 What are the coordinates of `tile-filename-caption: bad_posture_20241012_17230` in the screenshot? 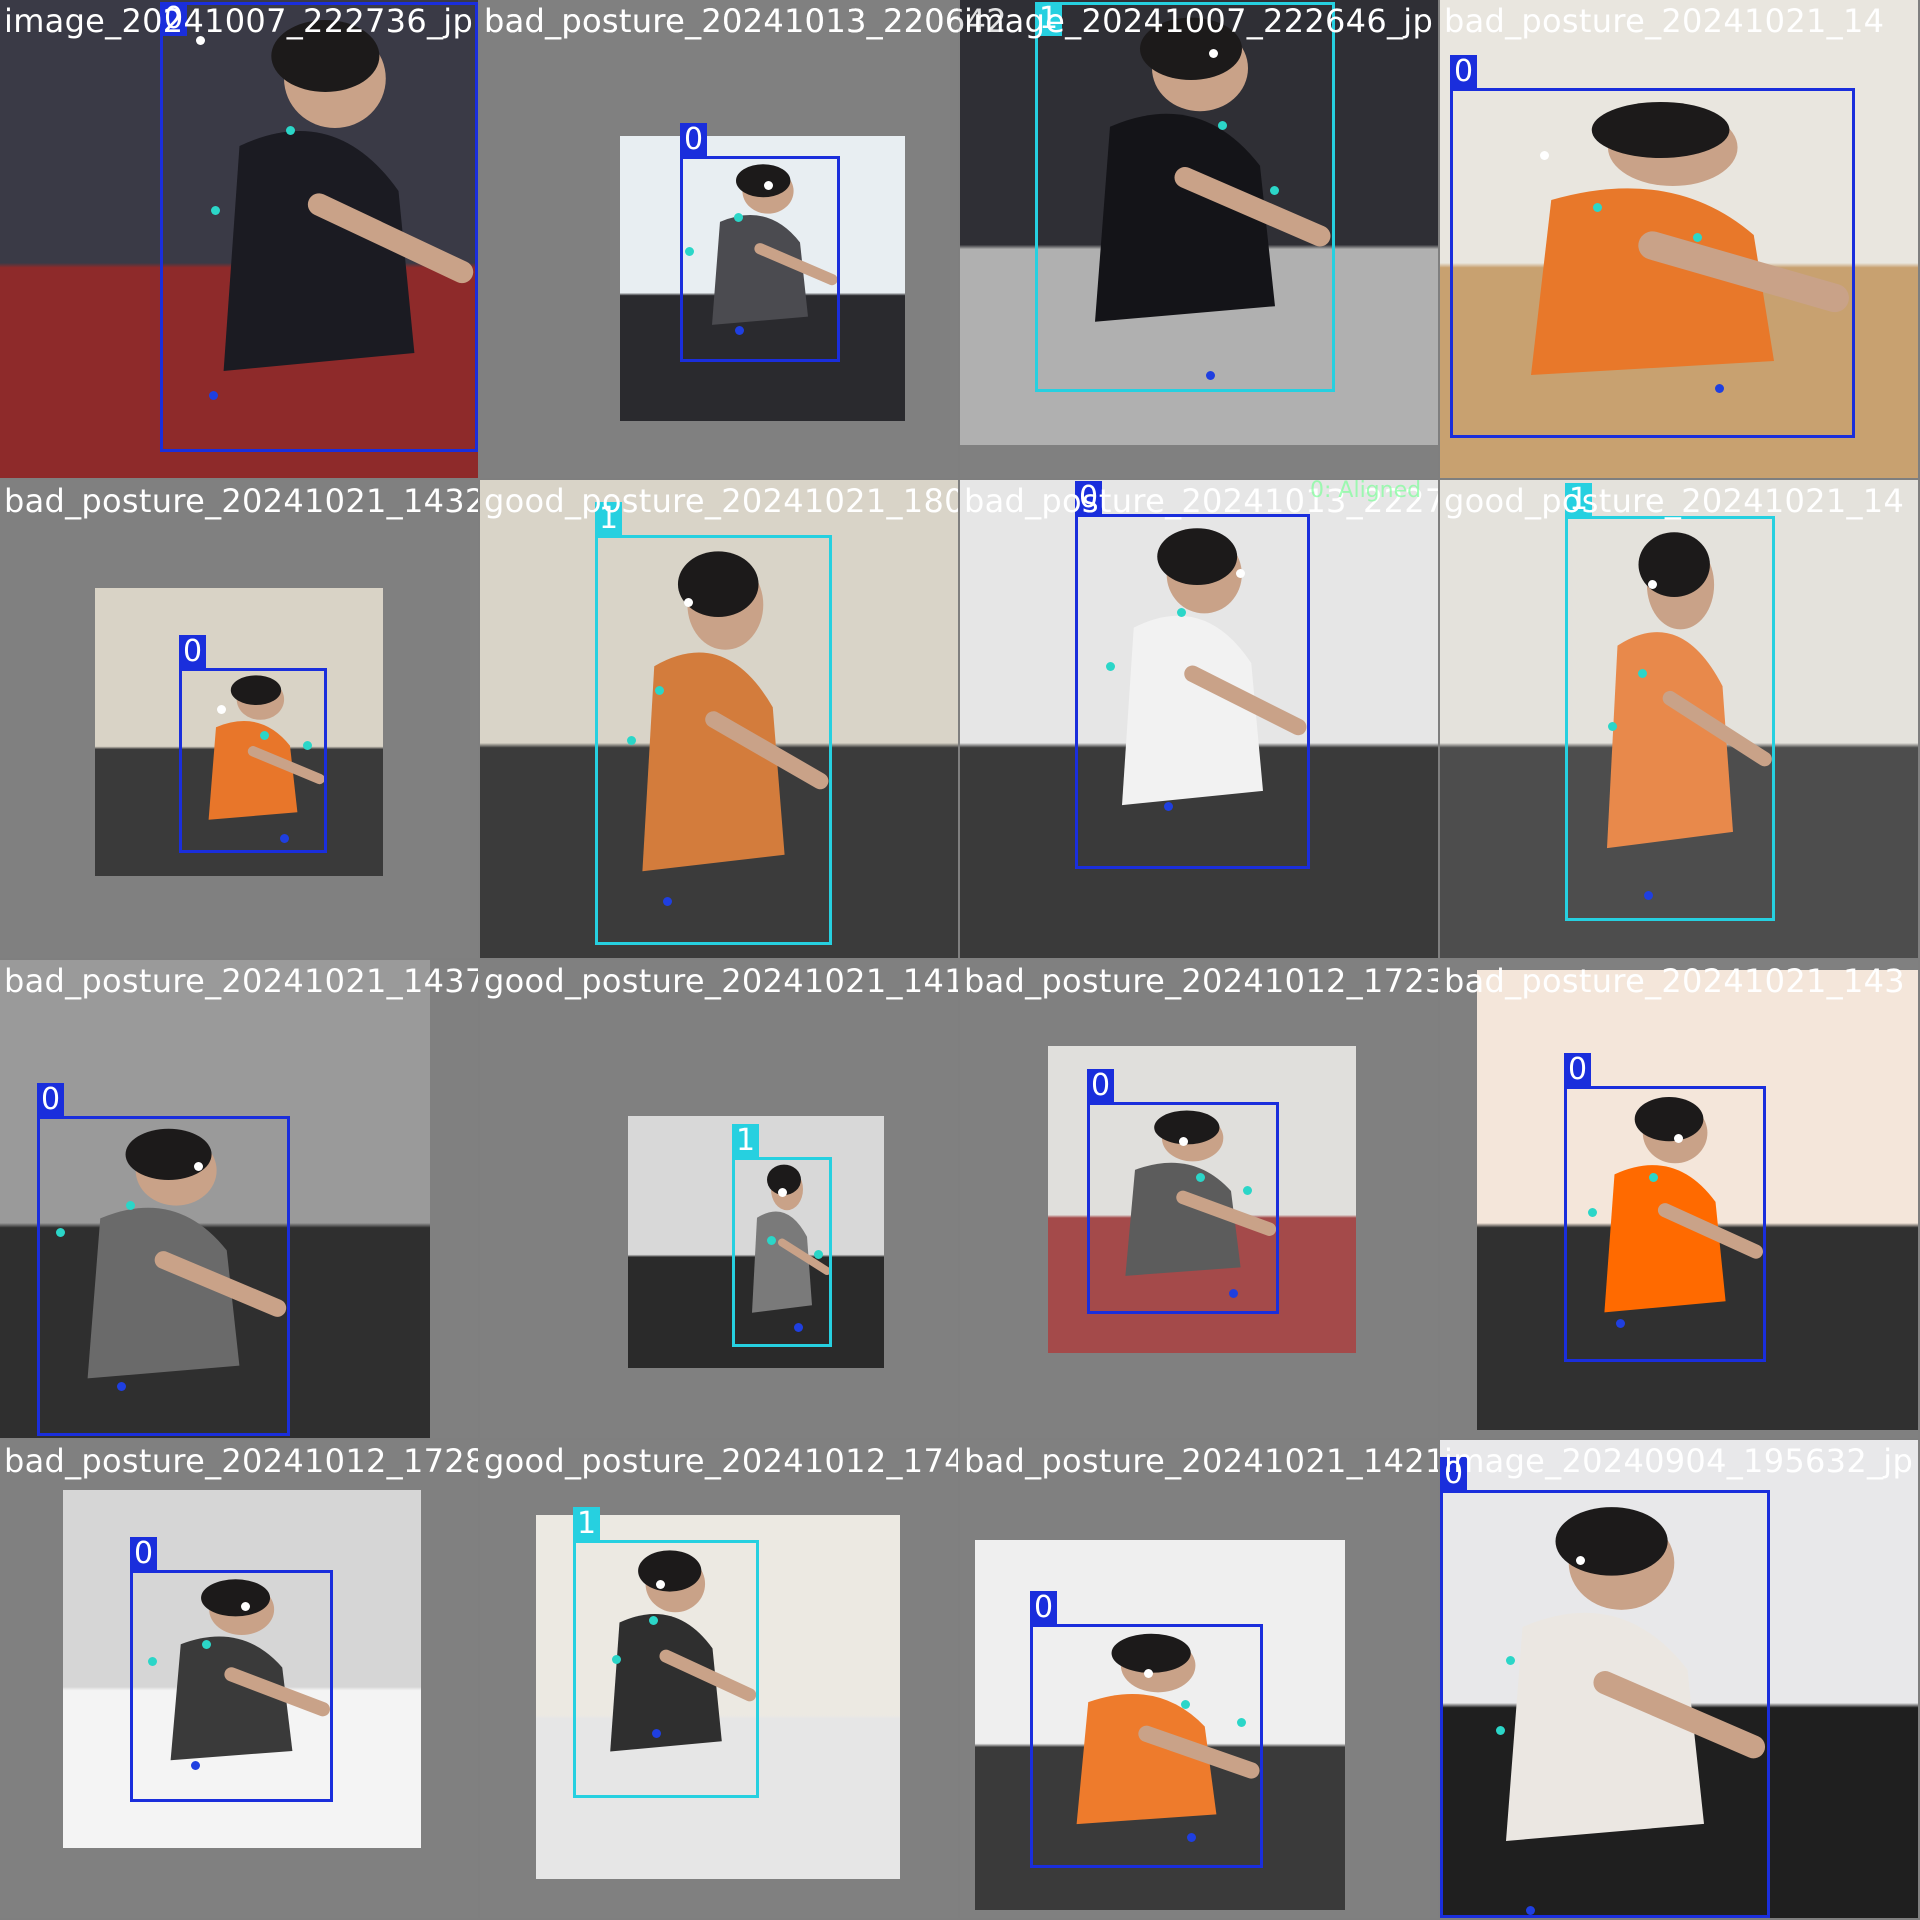 It's located at (1201, 981).